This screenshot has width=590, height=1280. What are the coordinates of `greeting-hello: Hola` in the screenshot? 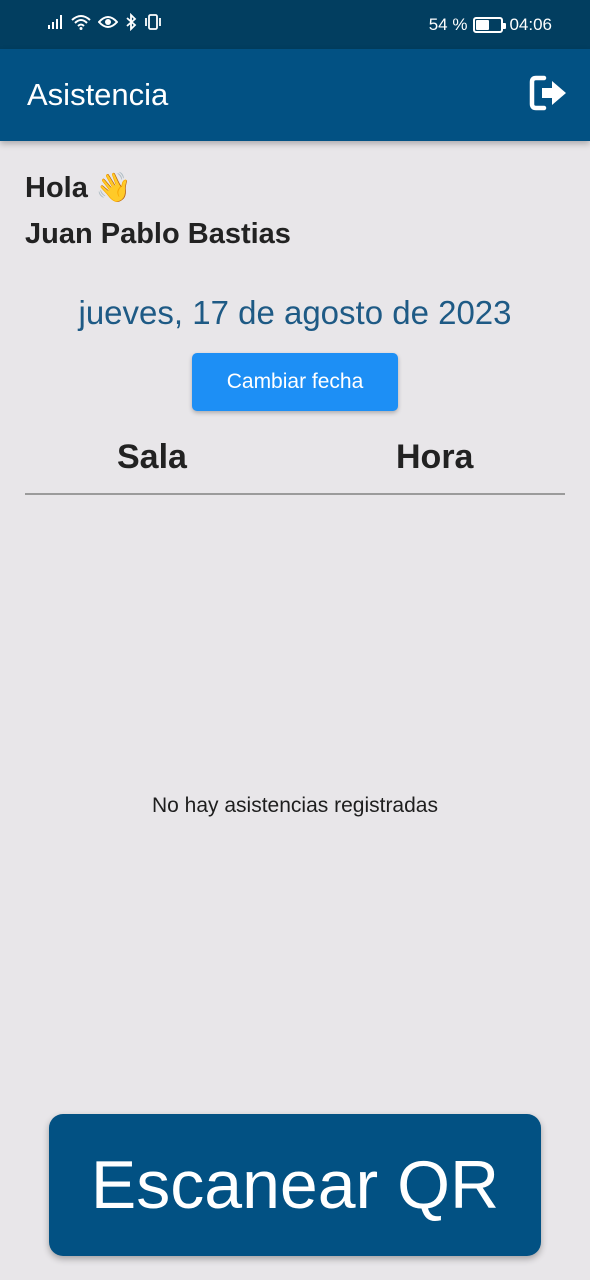 It's located at (56, 188).